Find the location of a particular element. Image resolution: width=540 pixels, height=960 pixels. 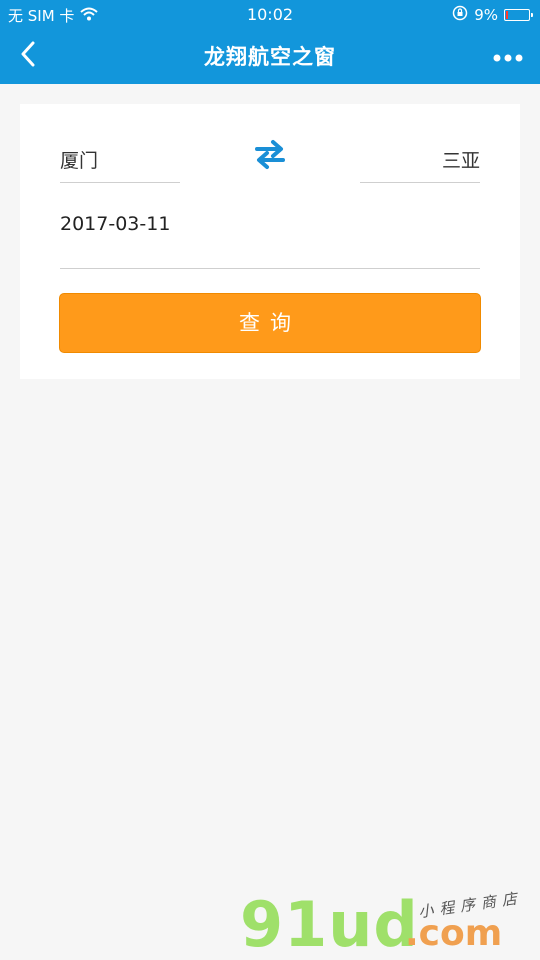

status-bar: 无 SIM 卡 10:02 9% is located at coordinates (270, 14).